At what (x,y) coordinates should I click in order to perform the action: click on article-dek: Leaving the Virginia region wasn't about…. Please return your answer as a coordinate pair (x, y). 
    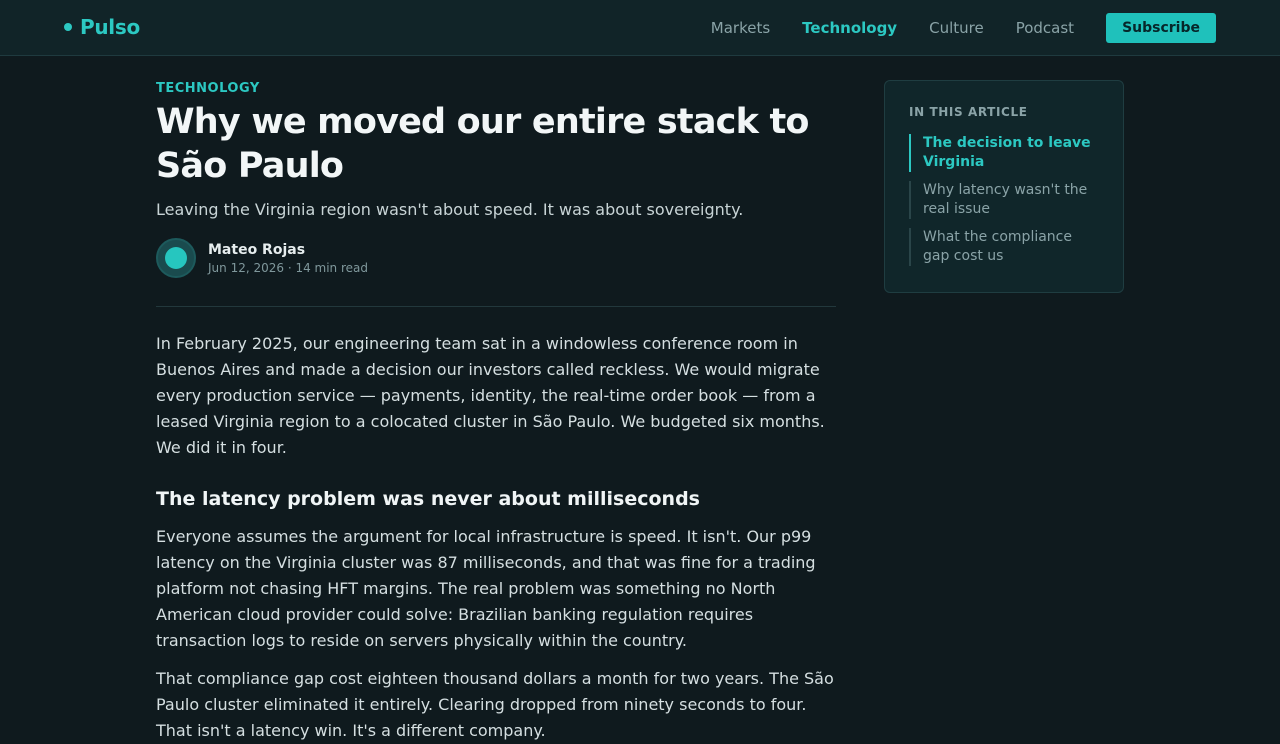
    Looking at the image, I should click on (450, 209).